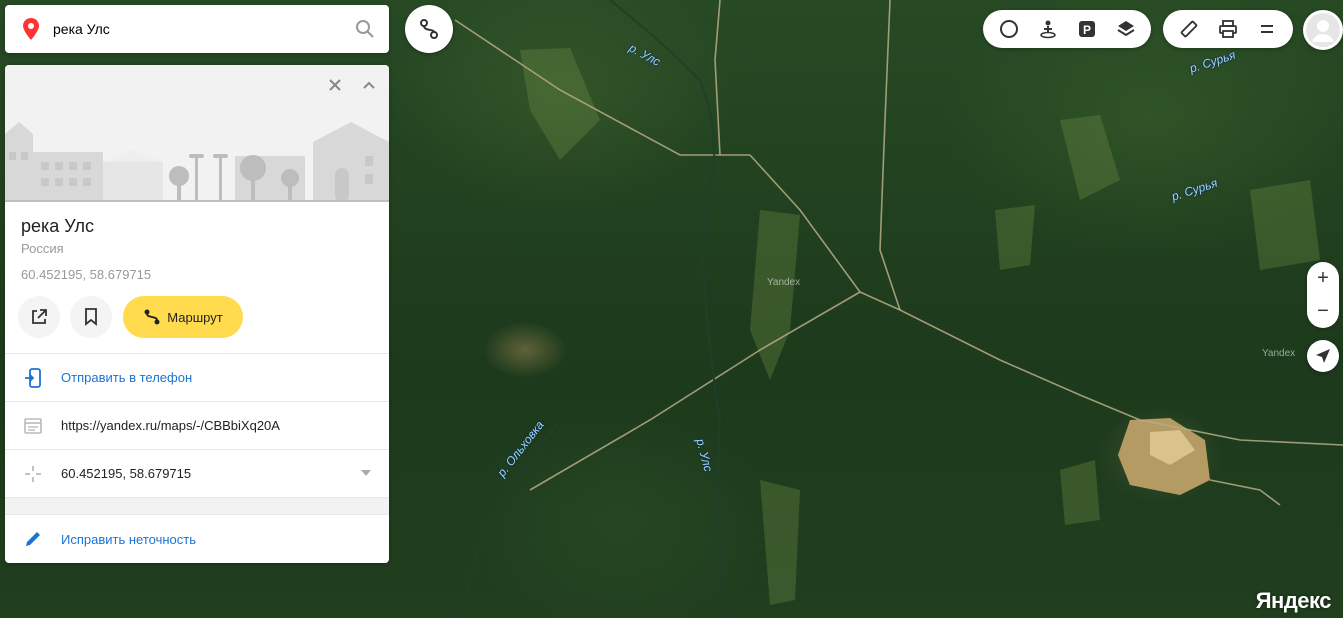  I want to click on card-header-illustration, so click(197, 133).